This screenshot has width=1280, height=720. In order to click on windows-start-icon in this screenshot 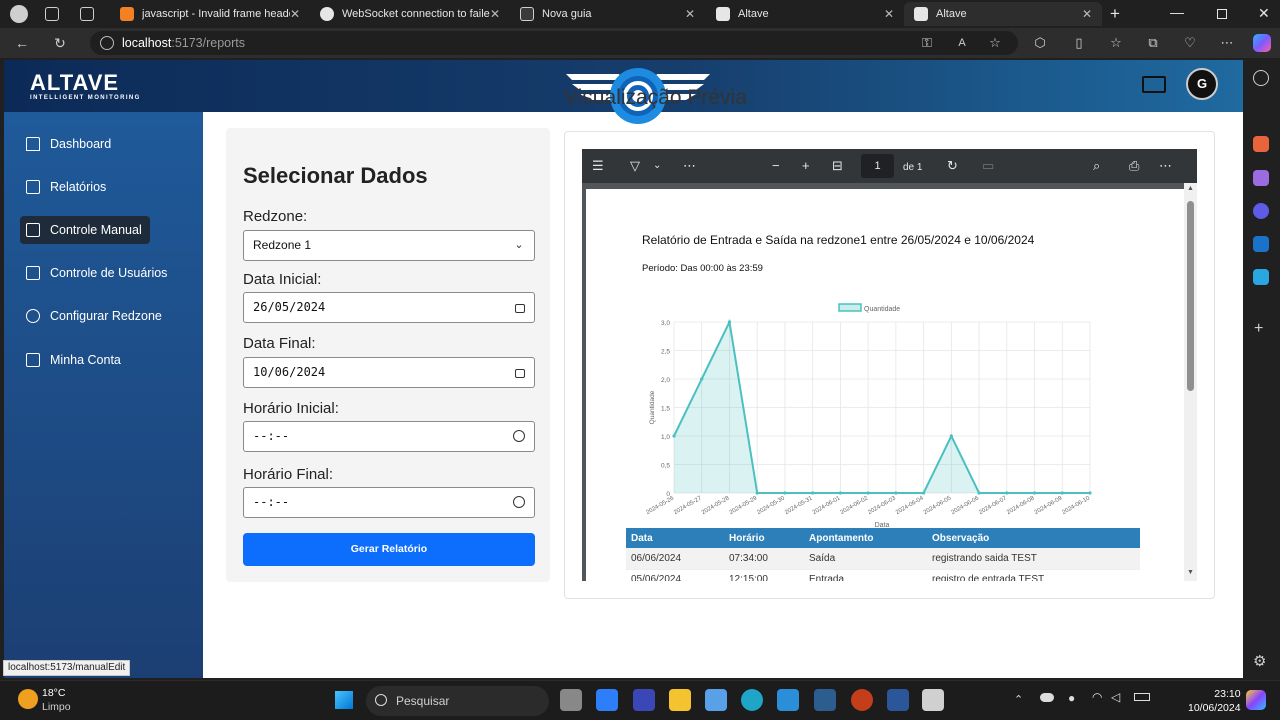, I will do `click(344, 700)`.